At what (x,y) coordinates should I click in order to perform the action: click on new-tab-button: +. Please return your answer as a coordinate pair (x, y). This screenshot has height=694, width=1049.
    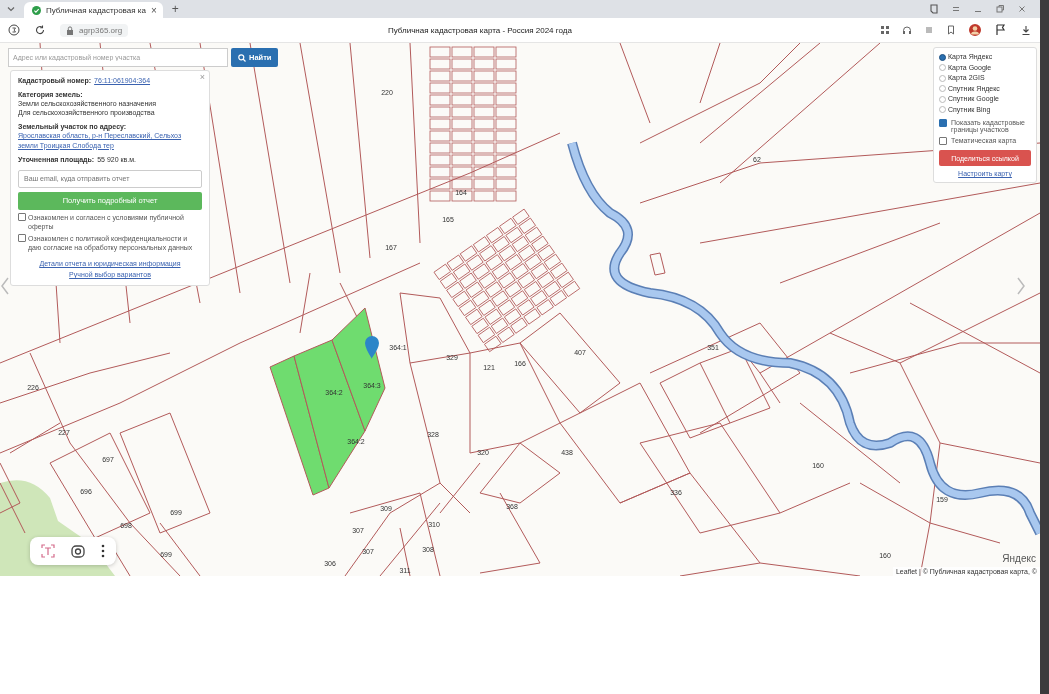
    Looking at the image, I should click on (175, 9).